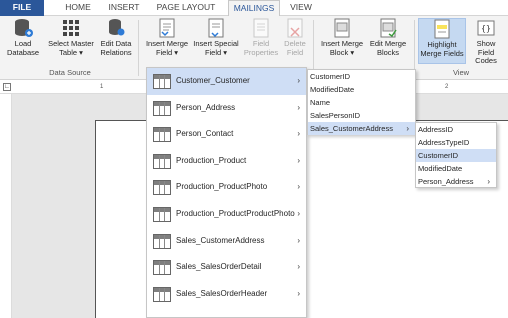  I want to click on tab-home: HOME, so click(78, 8).